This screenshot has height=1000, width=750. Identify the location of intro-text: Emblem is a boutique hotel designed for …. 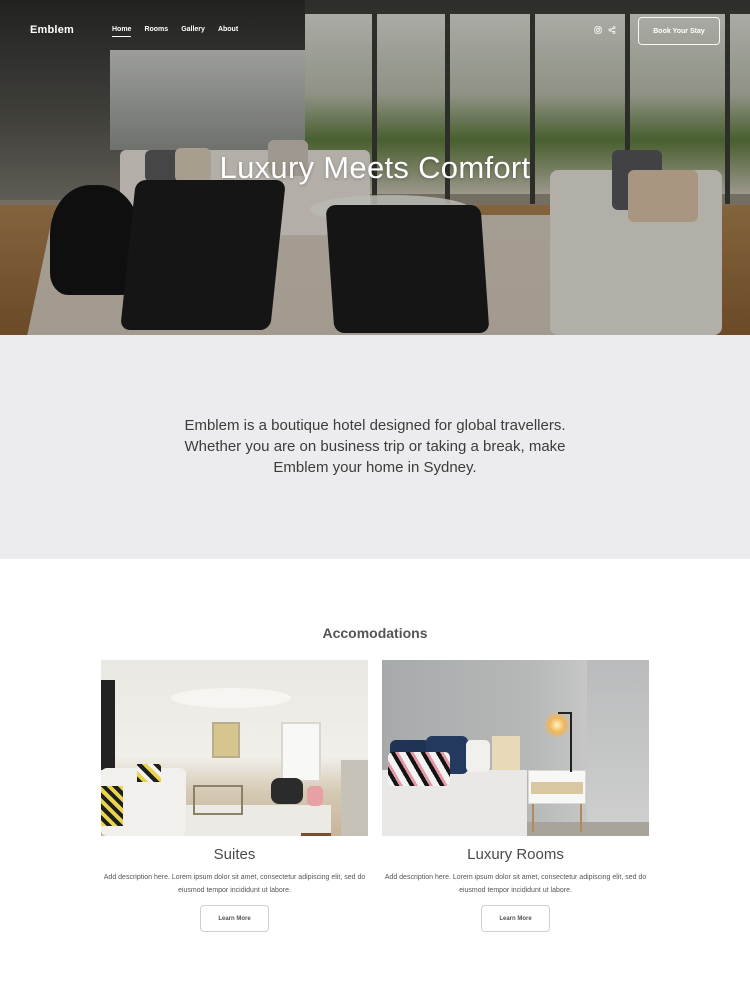
(375, 446).